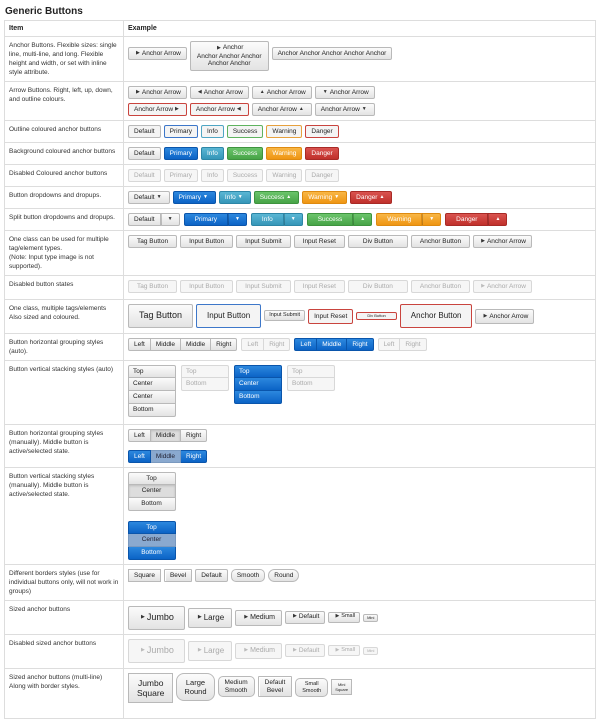  Describe the element at coordinates (399, 219) in the screenshot. I see `split-main: Warning` at that location.